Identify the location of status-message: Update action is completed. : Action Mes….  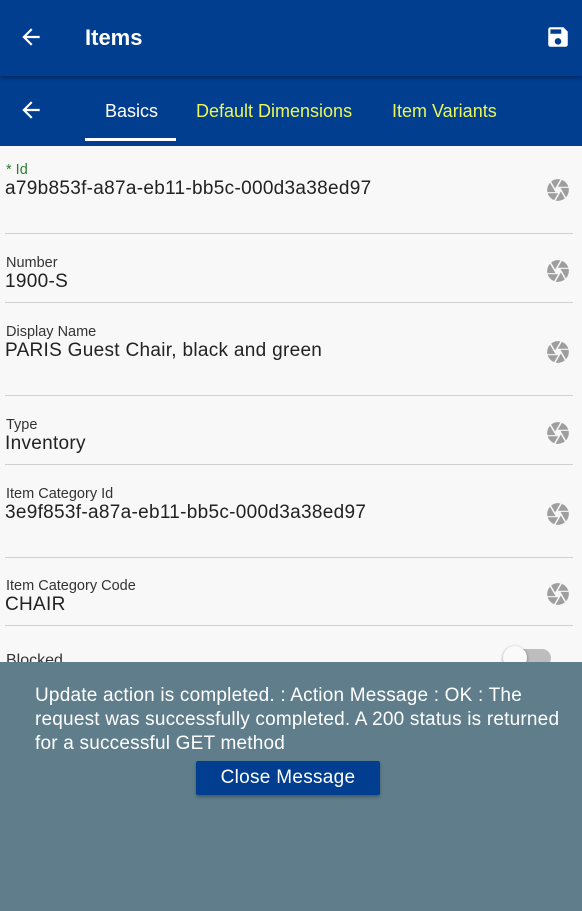
(297, 719).